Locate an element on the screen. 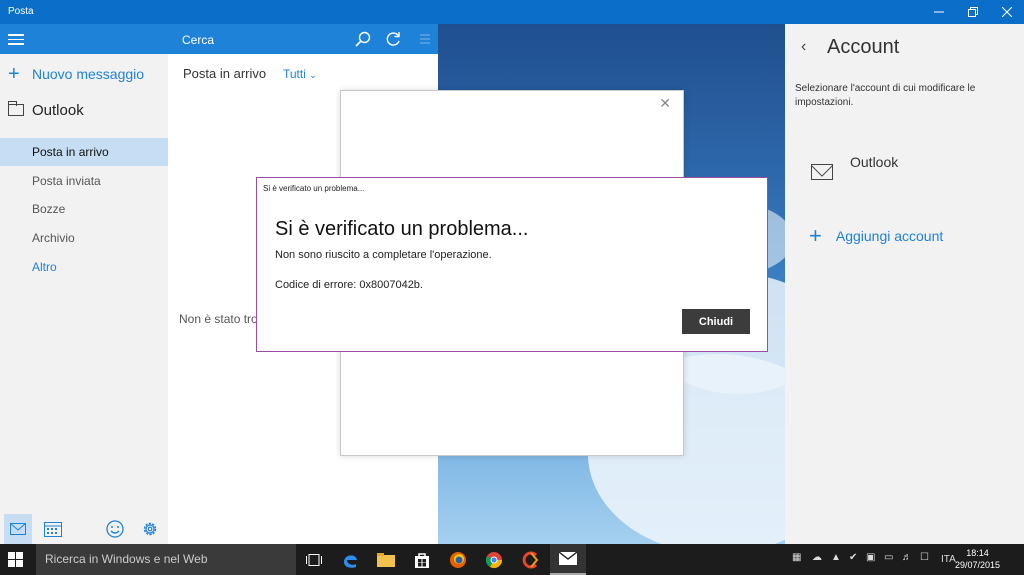  calendar-icon is located at coordinates (53, 529).